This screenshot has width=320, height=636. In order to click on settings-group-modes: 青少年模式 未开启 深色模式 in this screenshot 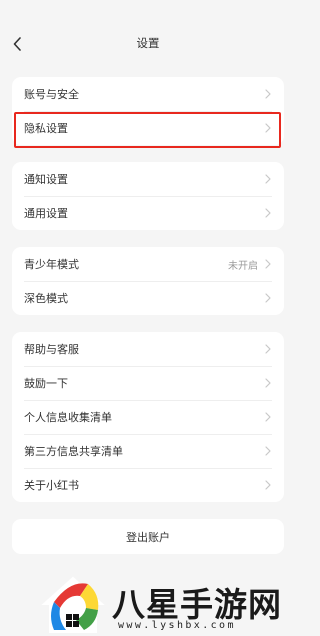, I will do `click(148, 281)`.